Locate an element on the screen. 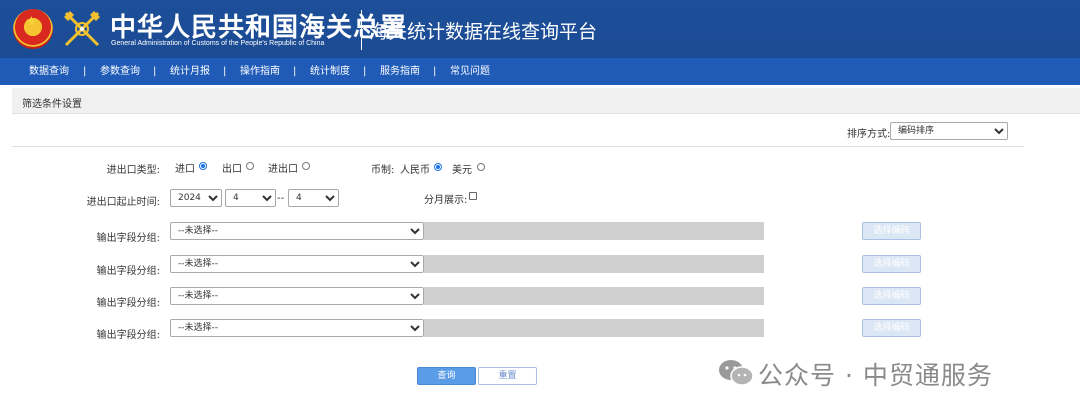 The image size is (1080, 415). start-year-select: 2024 is located at coordinates (196, 198).